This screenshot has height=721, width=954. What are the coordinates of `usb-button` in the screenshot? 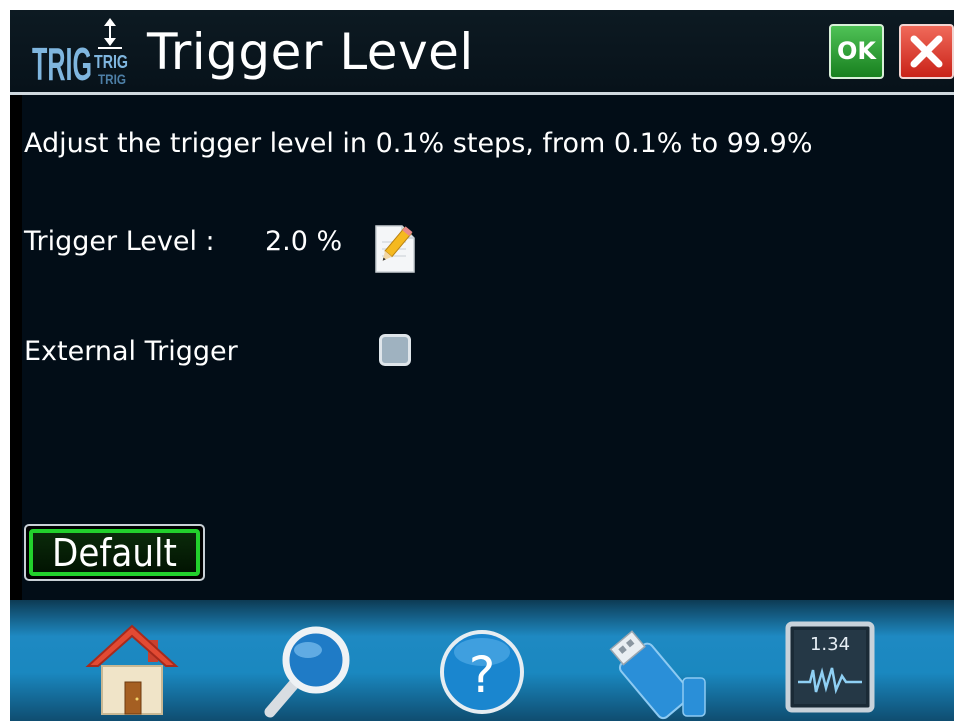 It's located at (658, 670).